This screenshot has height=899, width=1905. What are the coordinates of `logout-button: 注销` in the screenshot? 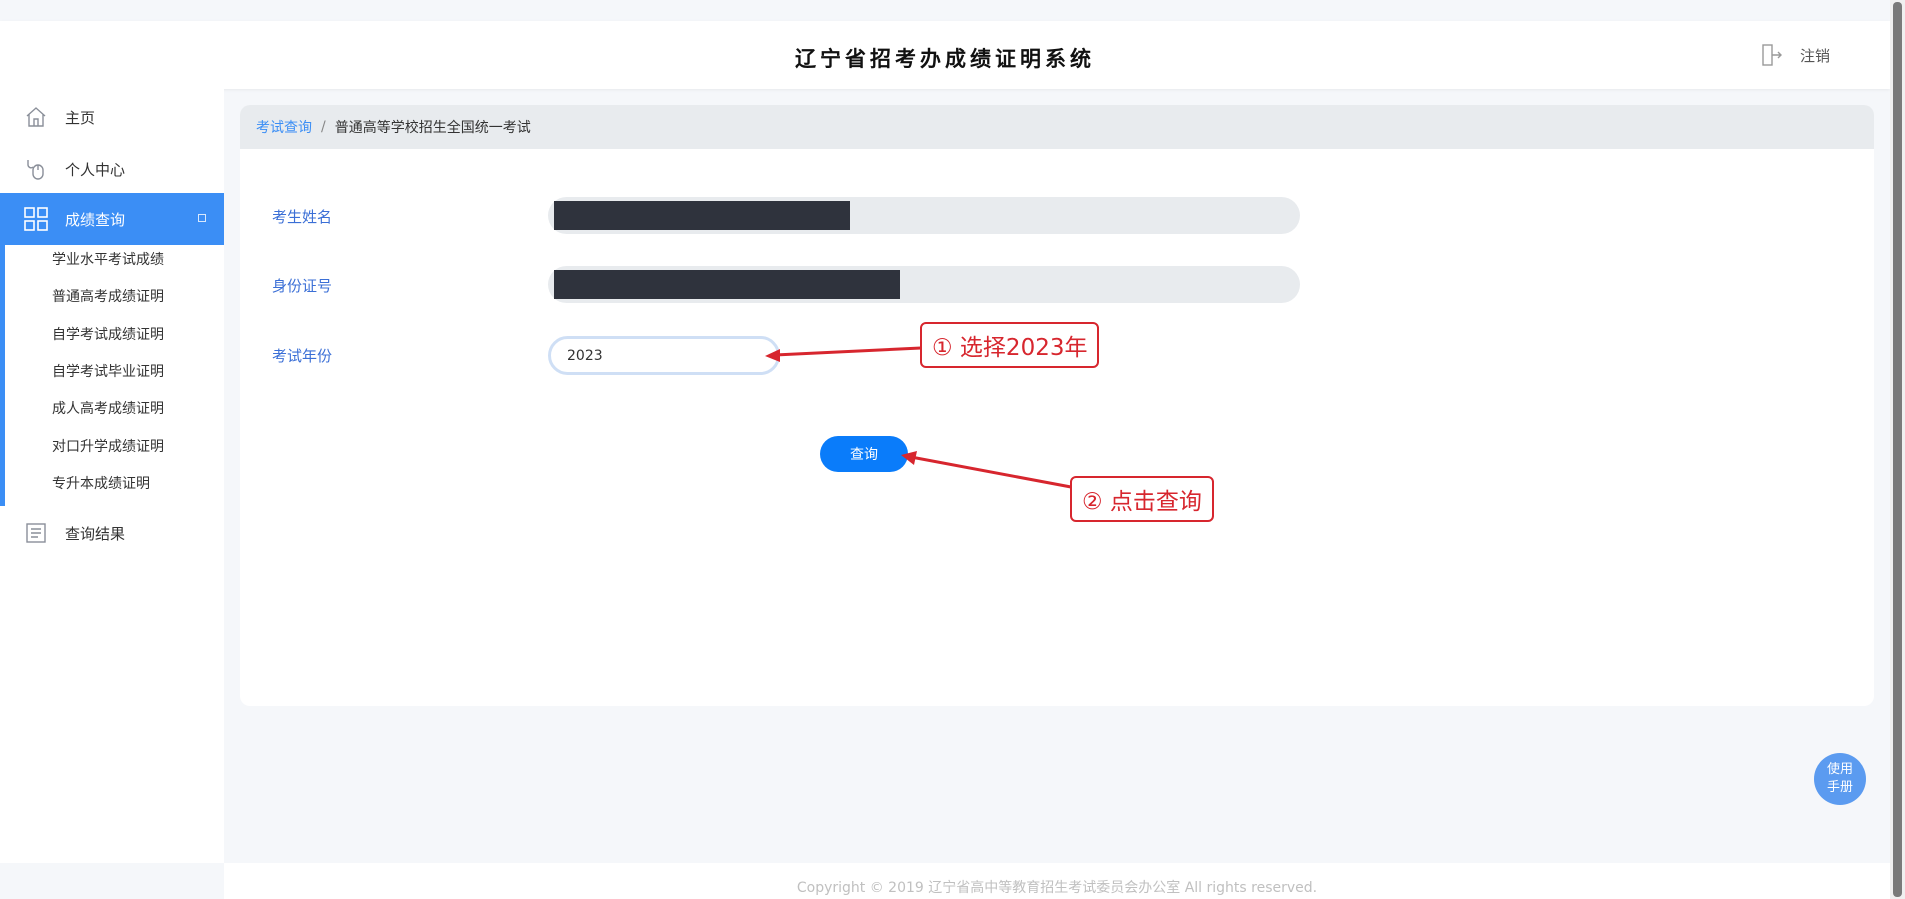 It's located at (1795, 55).